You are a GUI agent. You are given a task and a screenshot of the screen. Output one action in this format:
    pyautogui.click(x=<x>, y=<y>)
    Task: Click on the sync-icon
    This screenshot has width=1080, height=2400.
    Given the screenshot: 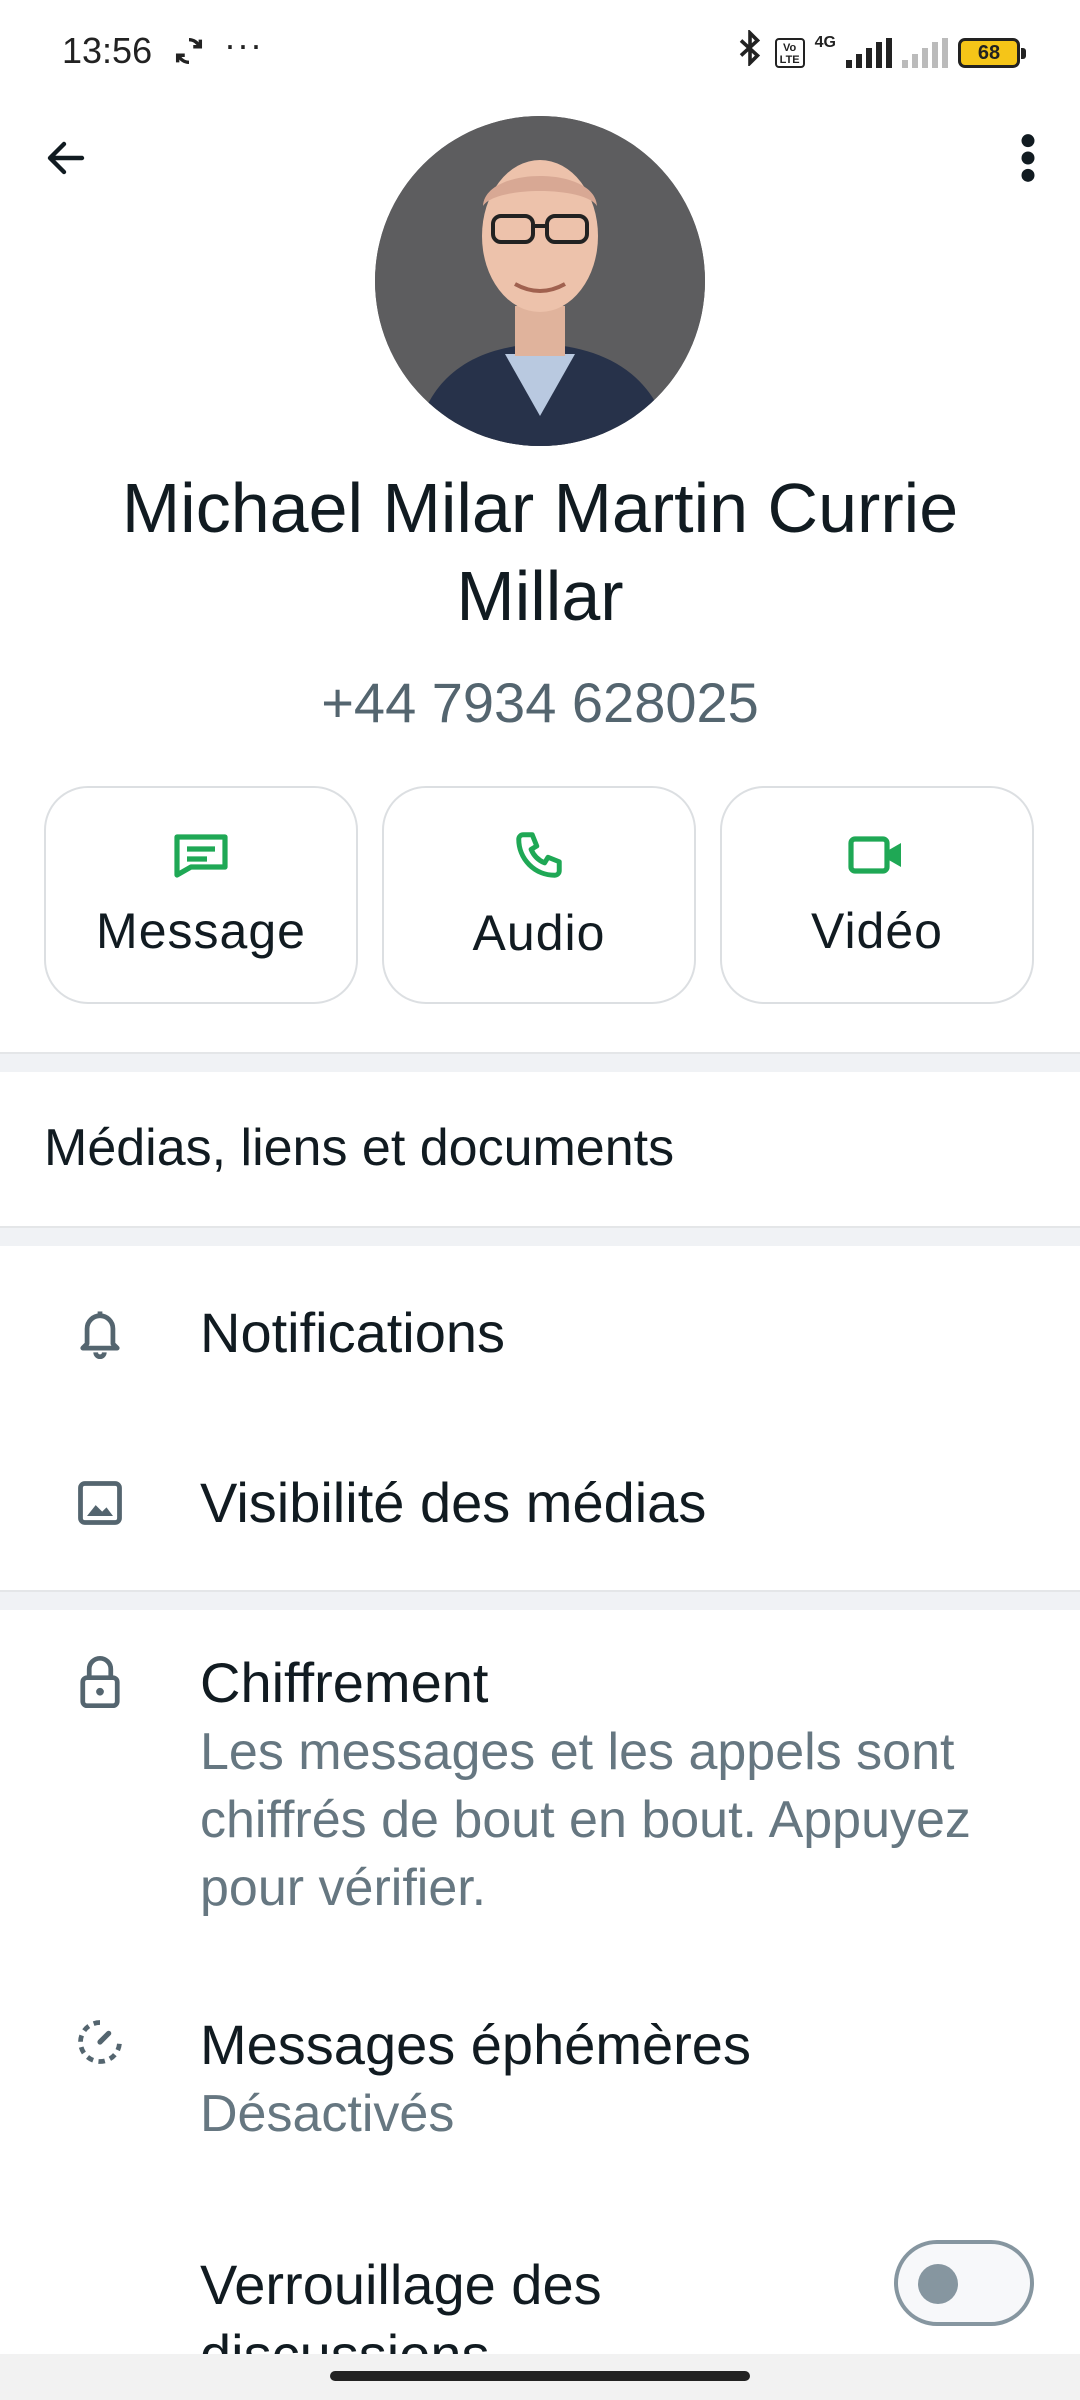 What is the action you would take?
    pyautogui.click(x=189, y=53)
    